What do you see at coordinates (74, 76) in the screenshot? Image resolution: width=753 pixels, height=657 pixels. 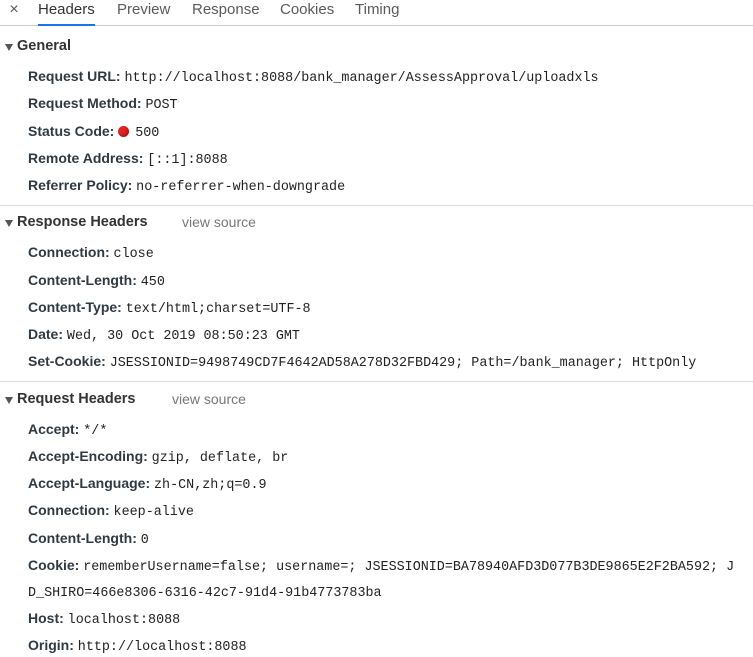 I see `request-url-key: Request URL:` at bounding box center [74, 76].